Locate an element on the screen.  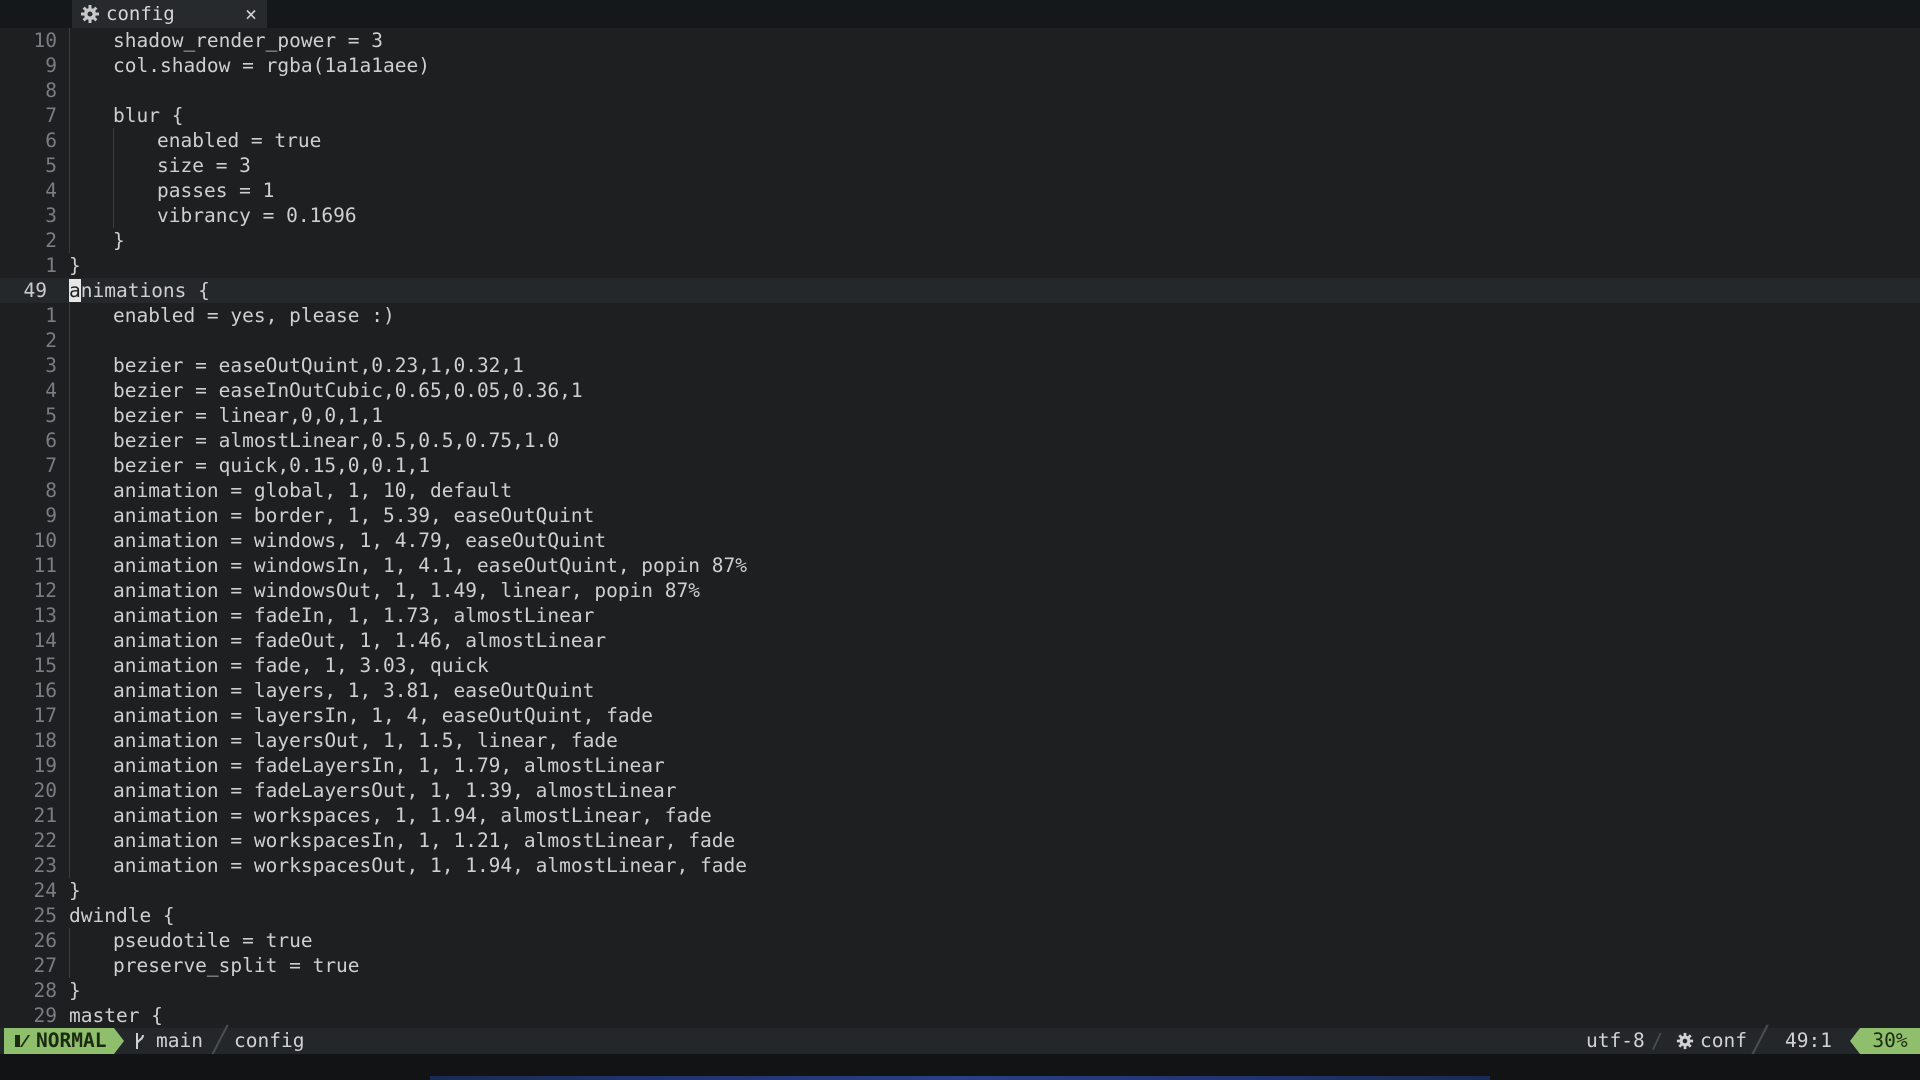
percent-separator is located at coordinates (1855, 1041).